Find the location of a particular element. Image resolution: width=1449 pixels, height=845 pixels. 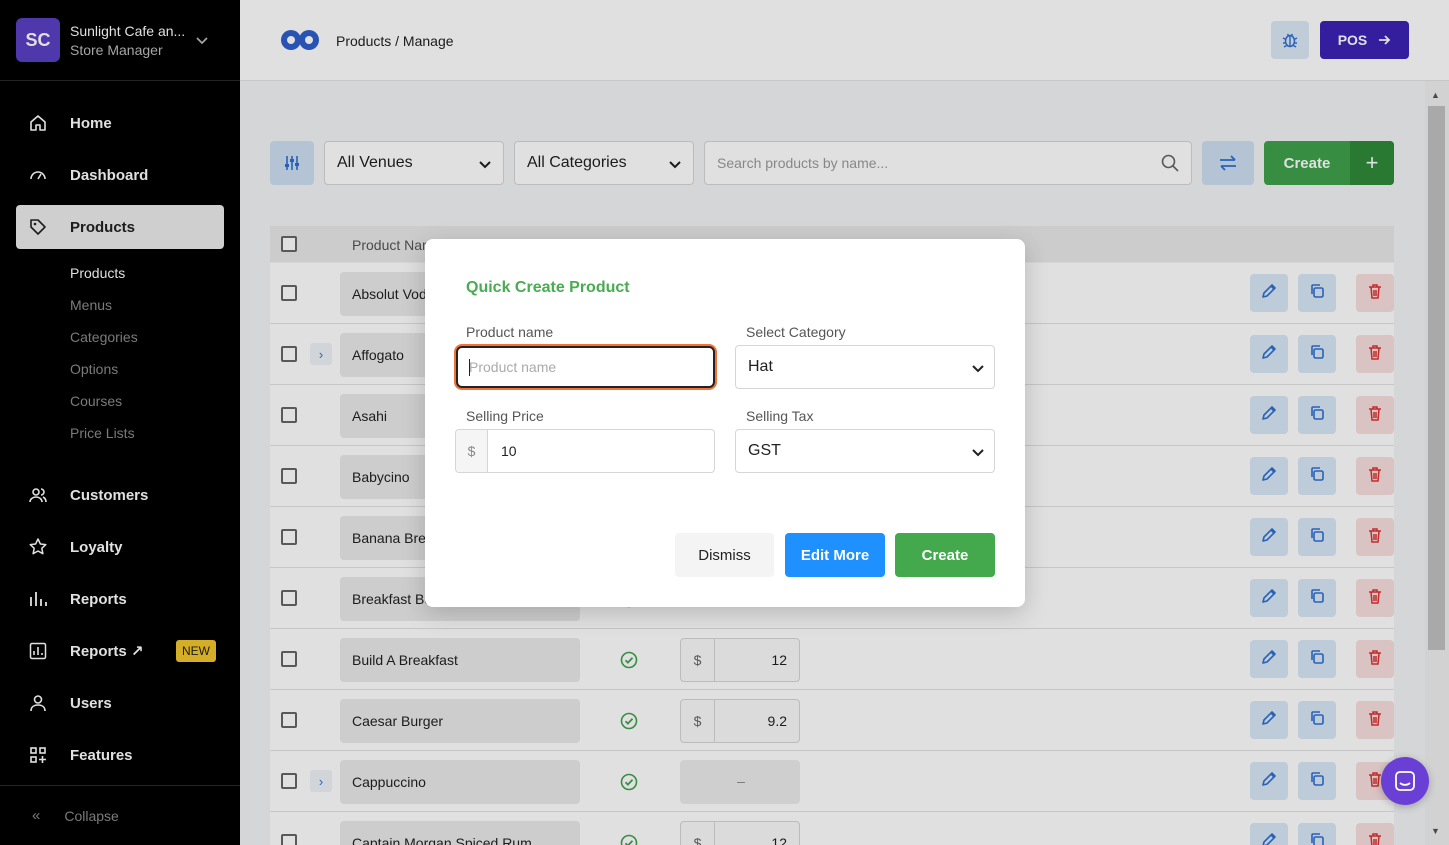

price-label: Selling Price is located at coordinates (505, 416).